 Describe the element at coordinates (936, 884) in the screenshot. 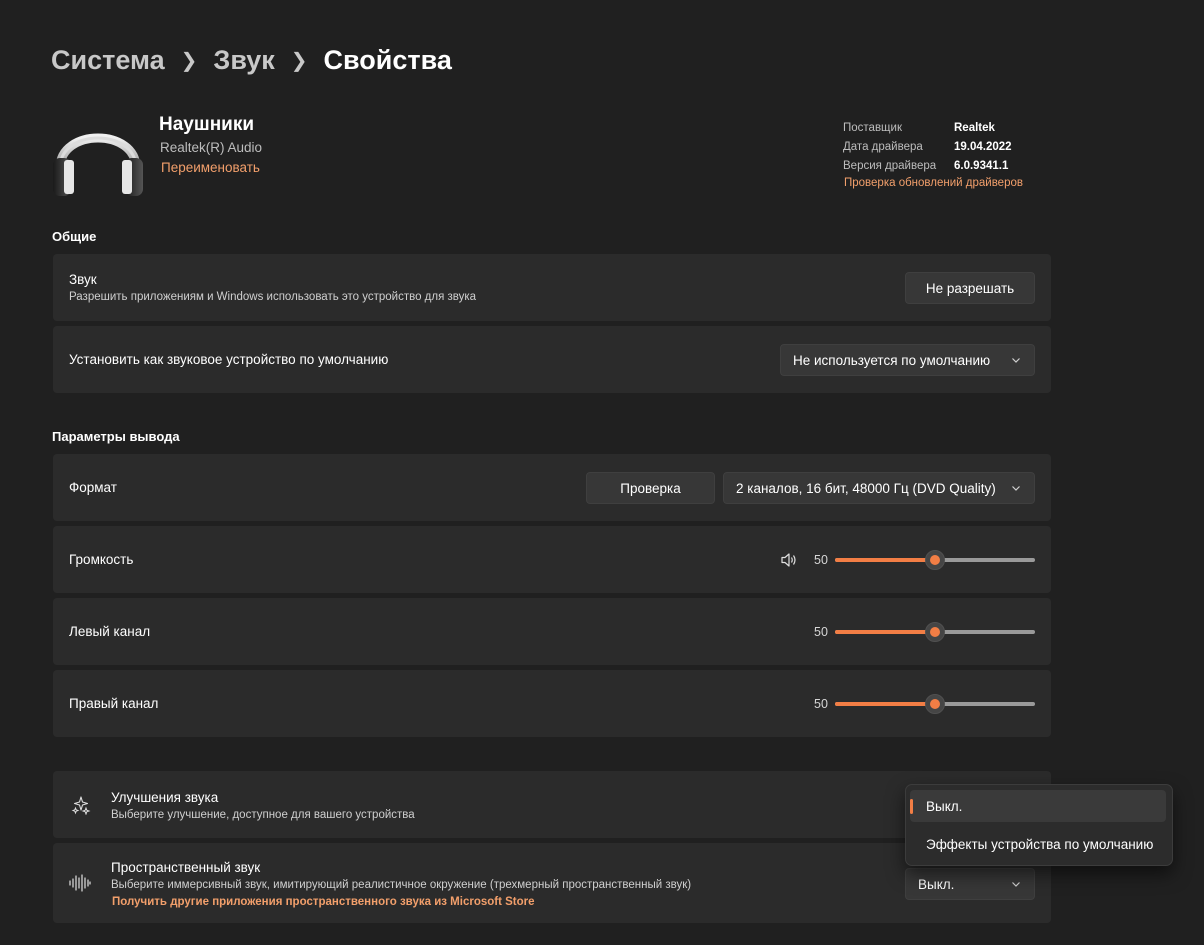

I see `spatial-select-value: Выкл.` at that location.